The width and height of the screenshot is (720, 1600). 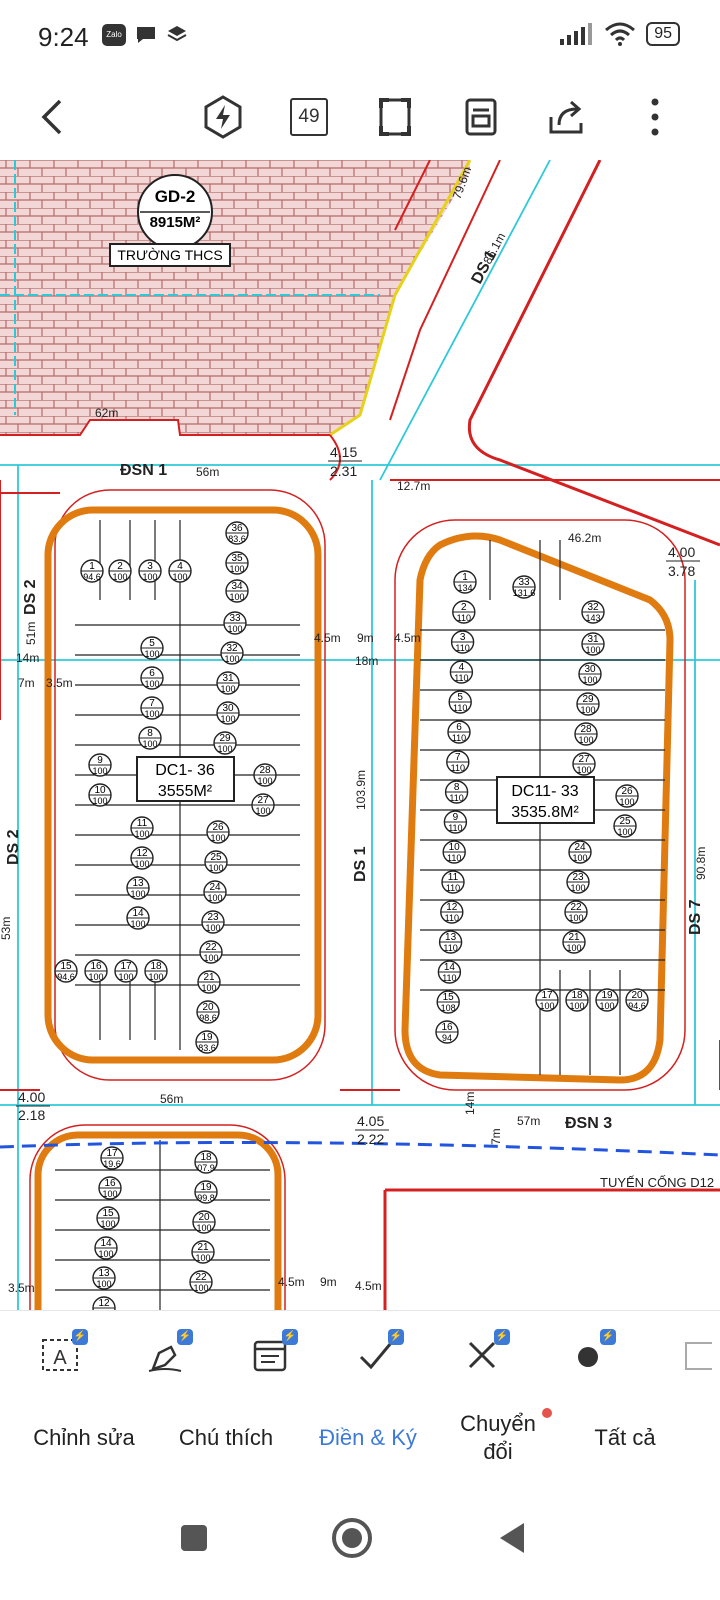 I want to click on triangle-back-icon, so click(x=512, y=1538).